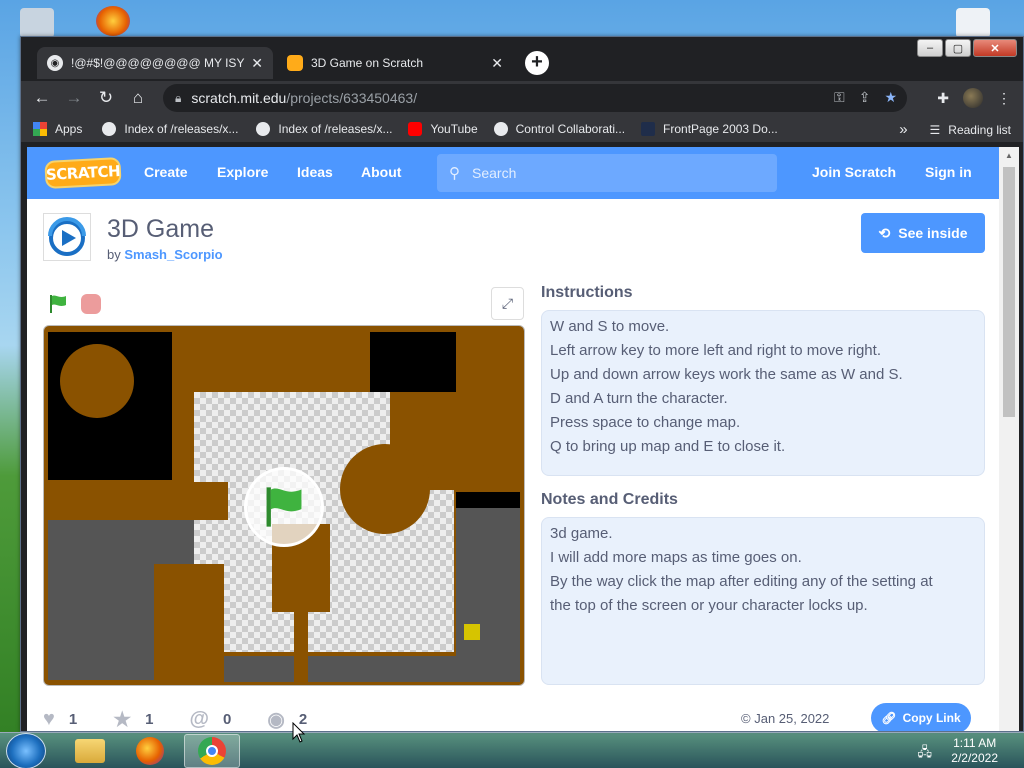 Image resolution: width=1024 pixels, height=768 pixels. What do you see at coordinates (37, 23) in the screenshot?
I see `desktop-recycle-bin-icon` at bounding box center [37, 23].